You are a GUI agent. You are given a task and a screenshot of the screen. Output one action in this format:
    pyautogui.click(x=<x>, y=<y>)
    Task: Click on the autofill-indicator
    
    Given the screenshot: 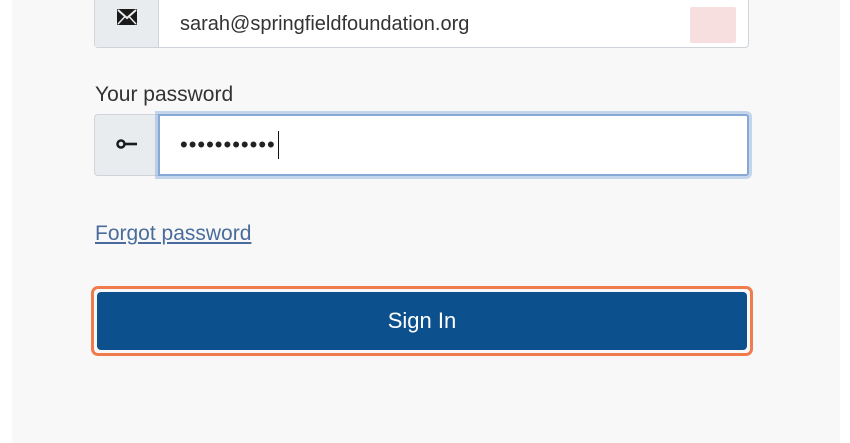 What is the action you would take?
    pyautogui.click(x=713, y=25)
    